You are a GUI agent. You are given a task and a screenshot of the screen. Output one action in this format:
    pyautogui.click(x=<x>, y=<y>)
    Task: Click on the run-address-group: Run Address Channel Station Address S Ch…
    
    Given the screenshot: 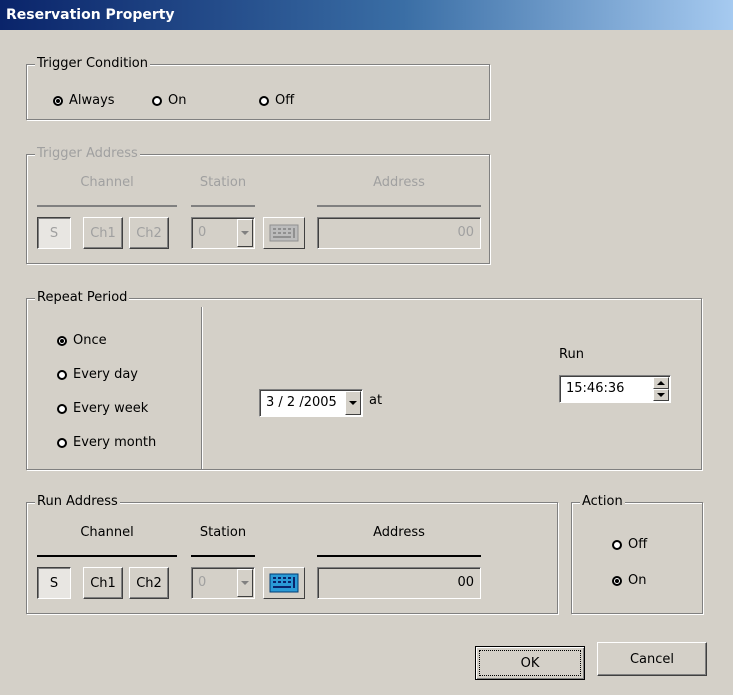 What is the action you would take?
    pyautogui.click(x=292, y=554)
    